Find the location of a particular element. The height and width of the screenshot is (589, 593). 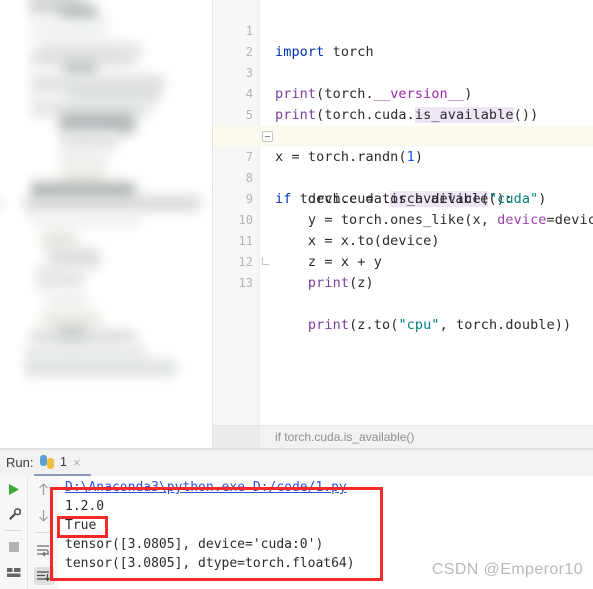

code-line-12: 12 print(z) is located at coordinates (403, 261).